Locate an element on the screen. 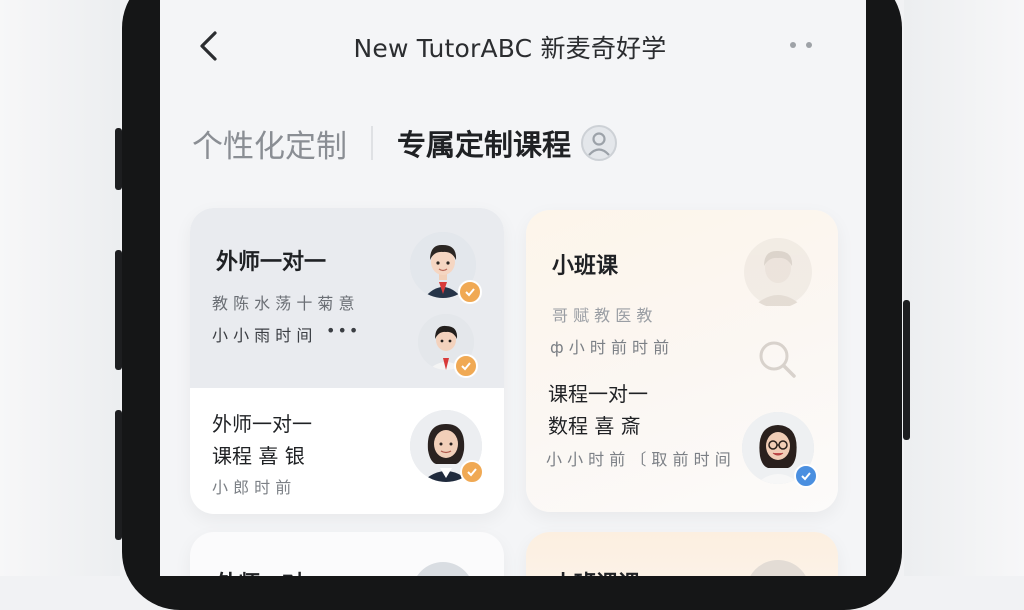 The height and width of the screenshot is (610, 1024). card-title: 小班课课 is located at coordinates (596, 571).